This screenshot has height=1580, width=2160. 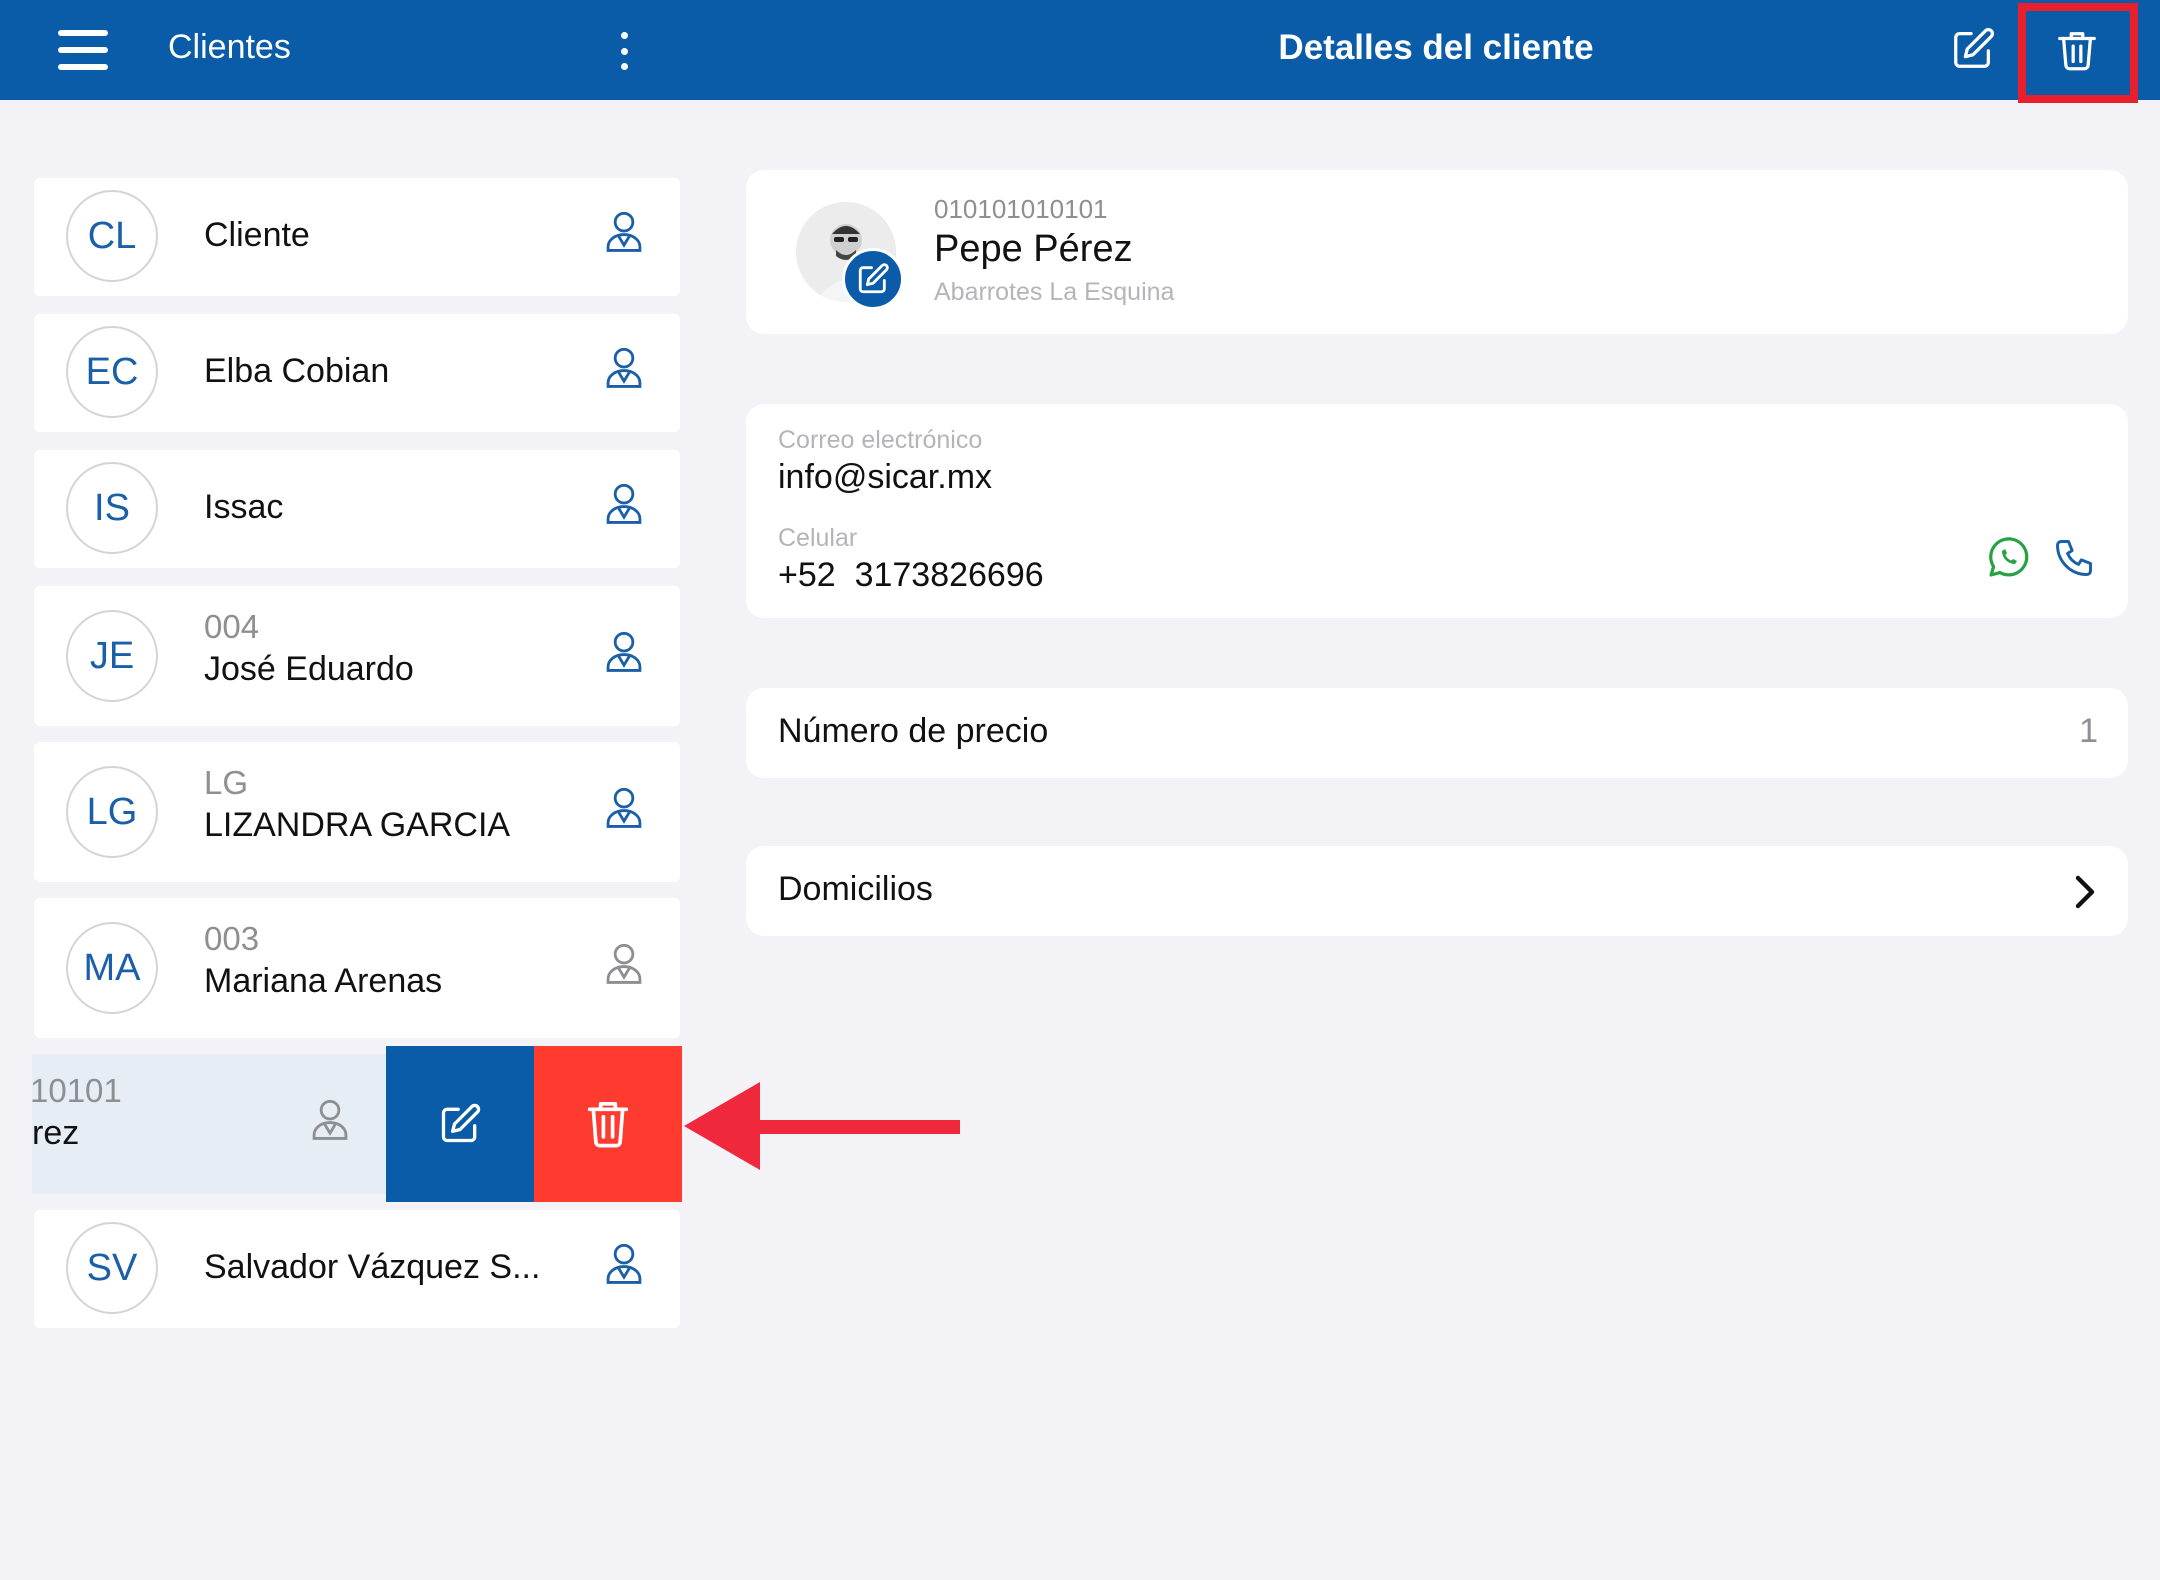 What do you see at coordinates (112, 236) in the screenshot?
I see `avatar: CL` at bounding box center [112, 236].